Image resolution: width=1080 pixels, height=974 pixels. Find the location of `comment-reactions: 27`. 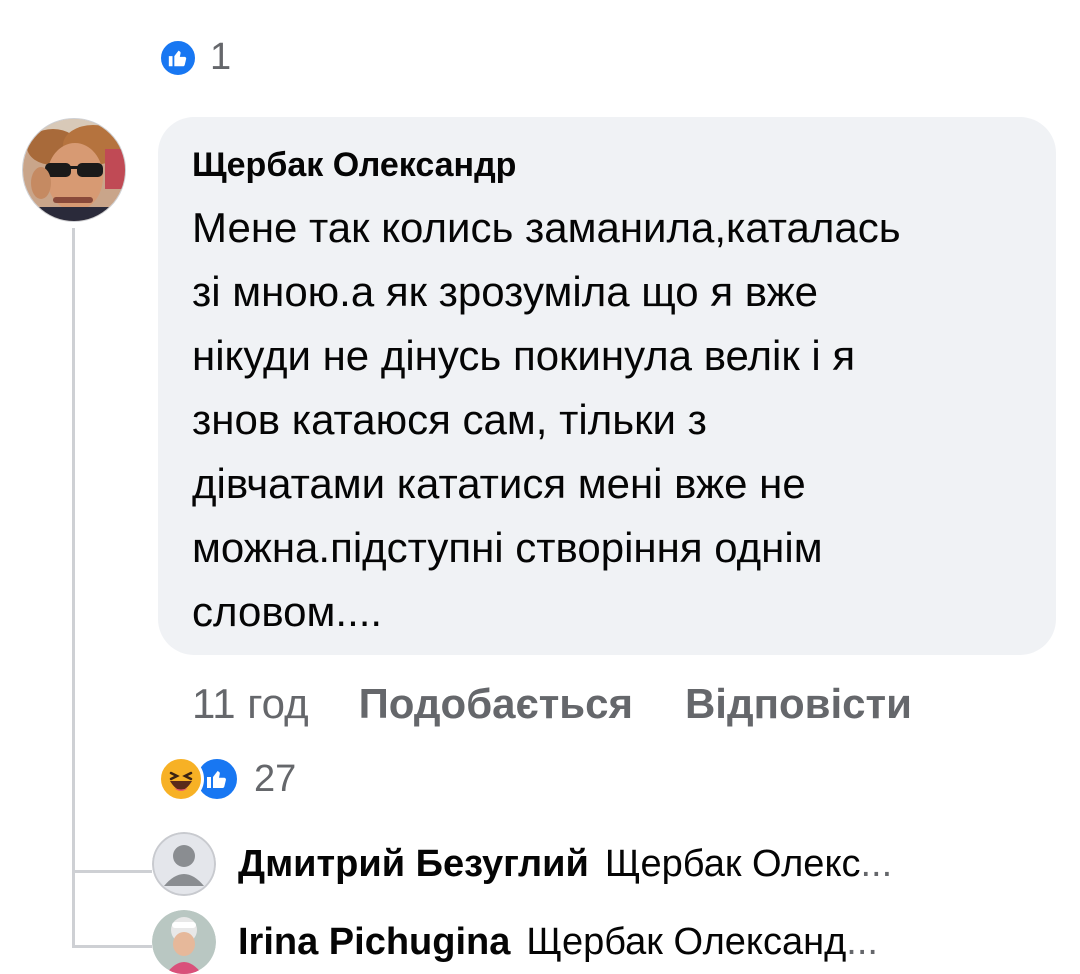

comment-reactions: 27 is located at coordinates (227, 779).